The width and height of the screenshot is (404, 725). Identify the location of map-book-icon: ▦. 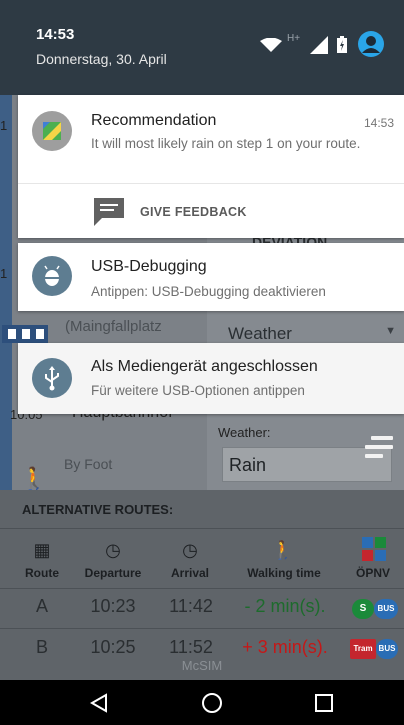
(42, 550).